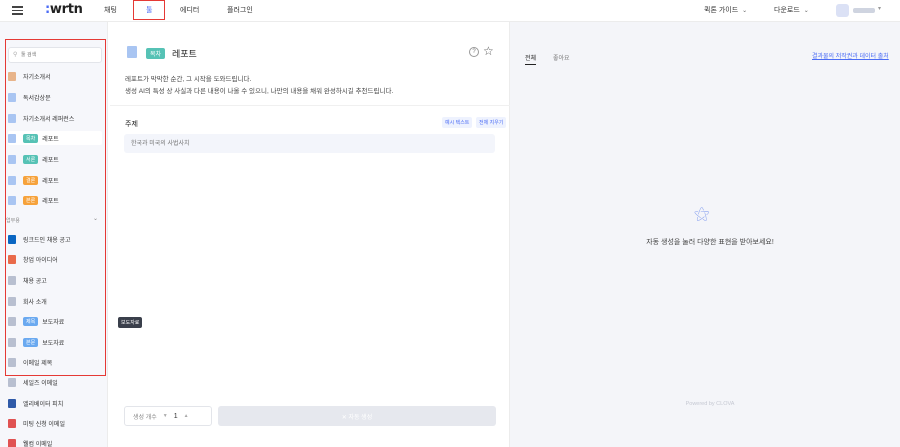  Describe the element at coordinates (43, 404) in the screenshot. I see `sidebar-item-label: 엘리베이터 피치` at that location.